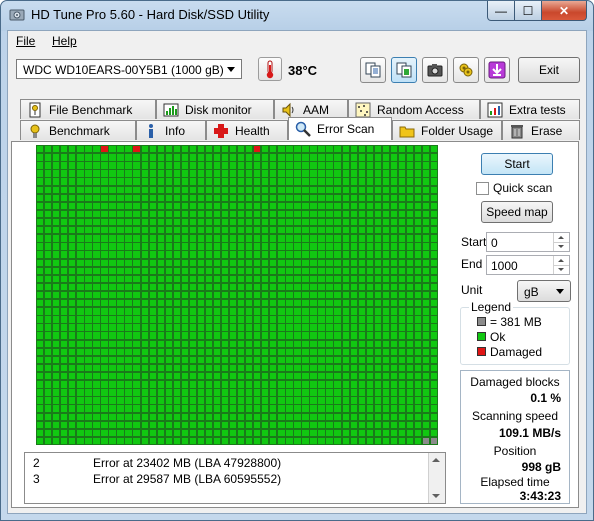 This screenshot has width=594, height=521. I want to click on damaged-blocks-label: Damaged blocks, so click(515, 382).